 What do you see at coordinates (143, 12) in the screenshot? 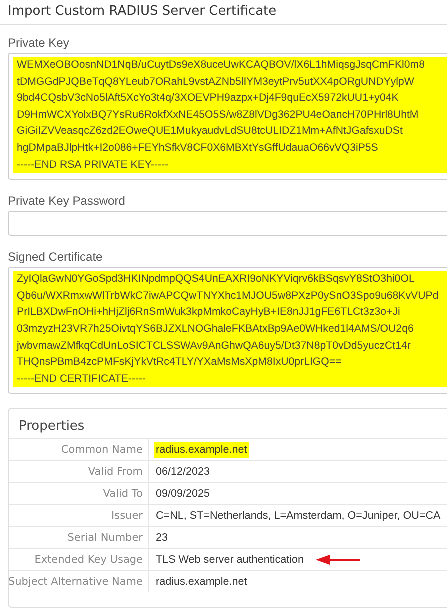
I see `dialog-title: Import Custom RADIUS Server Certificate` at bounding box center [143, 12].